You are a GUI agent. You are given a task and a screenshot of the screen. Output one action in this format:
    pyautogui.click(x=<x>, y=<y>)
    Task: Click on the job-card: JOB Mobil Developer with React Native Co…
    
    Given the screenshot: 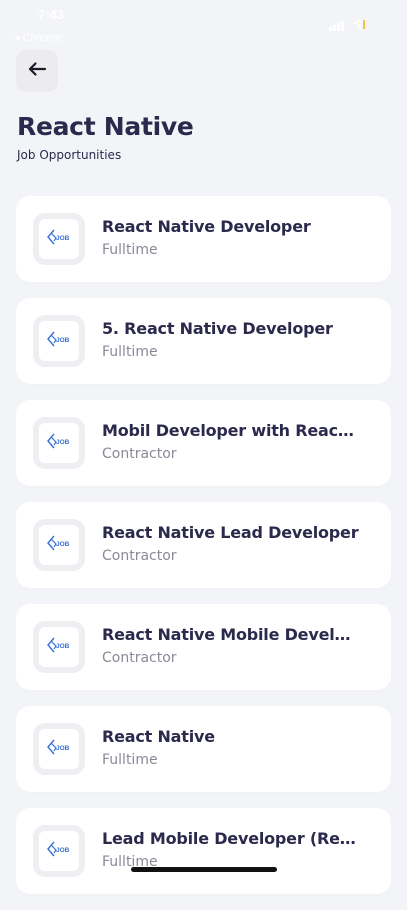 What is the action you would take?
    pyautogui.click(x=203, y=443)
    